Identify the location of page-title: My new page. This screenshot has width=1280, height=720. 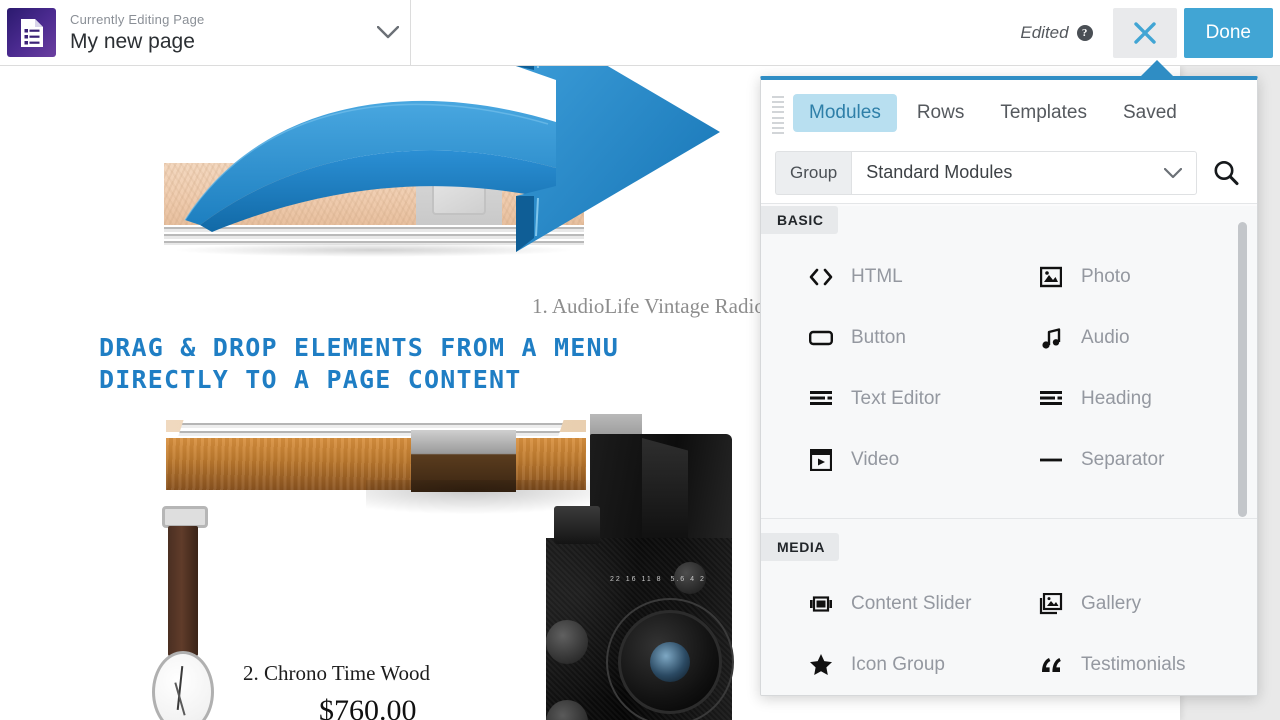
(132, 41).